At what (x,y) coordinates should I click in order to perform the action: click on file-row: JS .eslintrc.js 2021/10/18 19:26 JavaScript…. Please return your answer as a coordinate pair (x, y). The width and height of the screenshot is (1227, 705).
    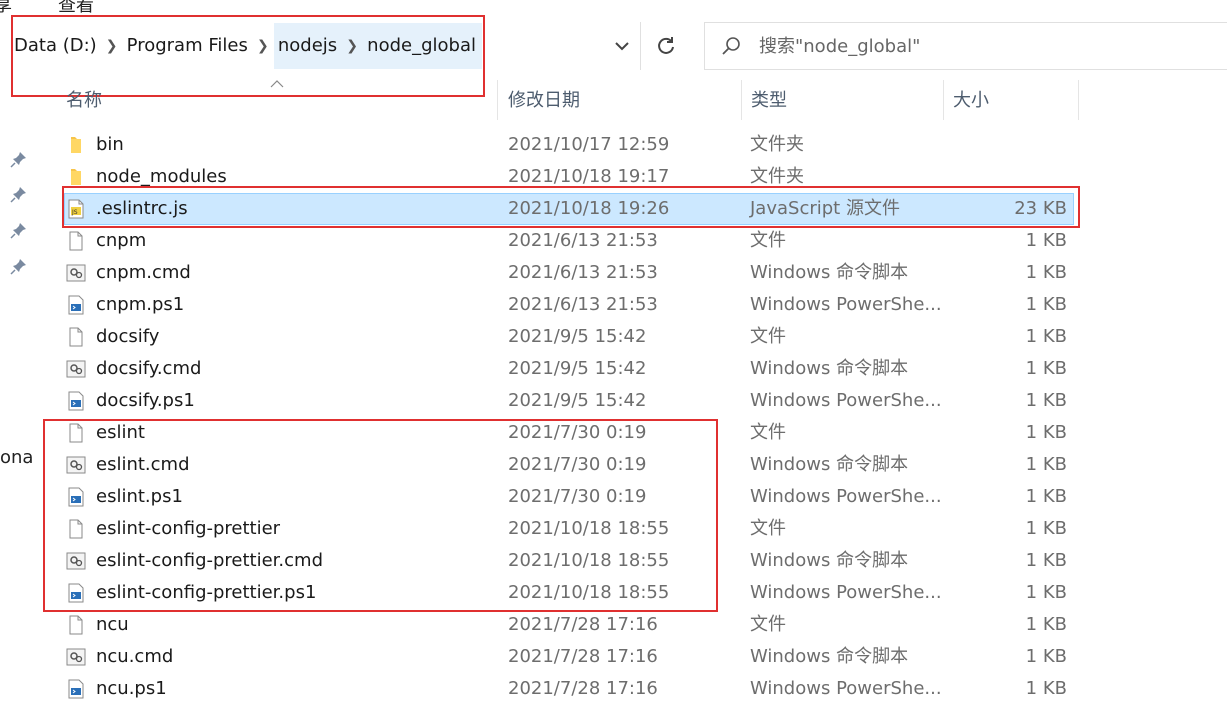
    Looking at the image, I should click on (613, 209).